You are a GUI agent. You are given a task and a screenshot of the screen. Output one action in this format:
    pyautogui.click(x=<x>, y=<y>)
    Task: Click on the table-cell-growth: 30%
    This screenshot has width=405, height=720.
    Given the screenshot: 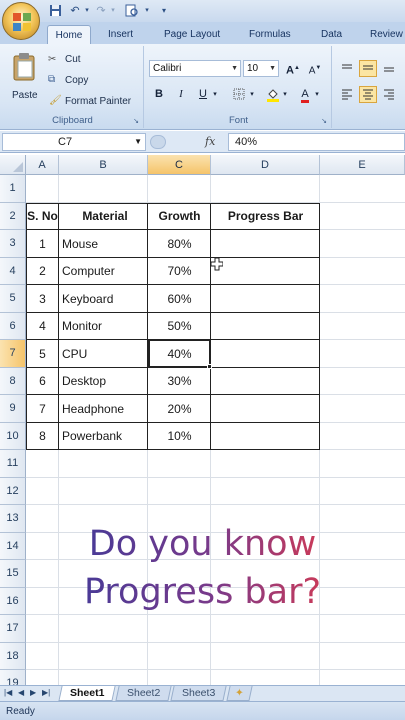 What is the action you would take?
    pyautogui.click(x=179, y=382)
    